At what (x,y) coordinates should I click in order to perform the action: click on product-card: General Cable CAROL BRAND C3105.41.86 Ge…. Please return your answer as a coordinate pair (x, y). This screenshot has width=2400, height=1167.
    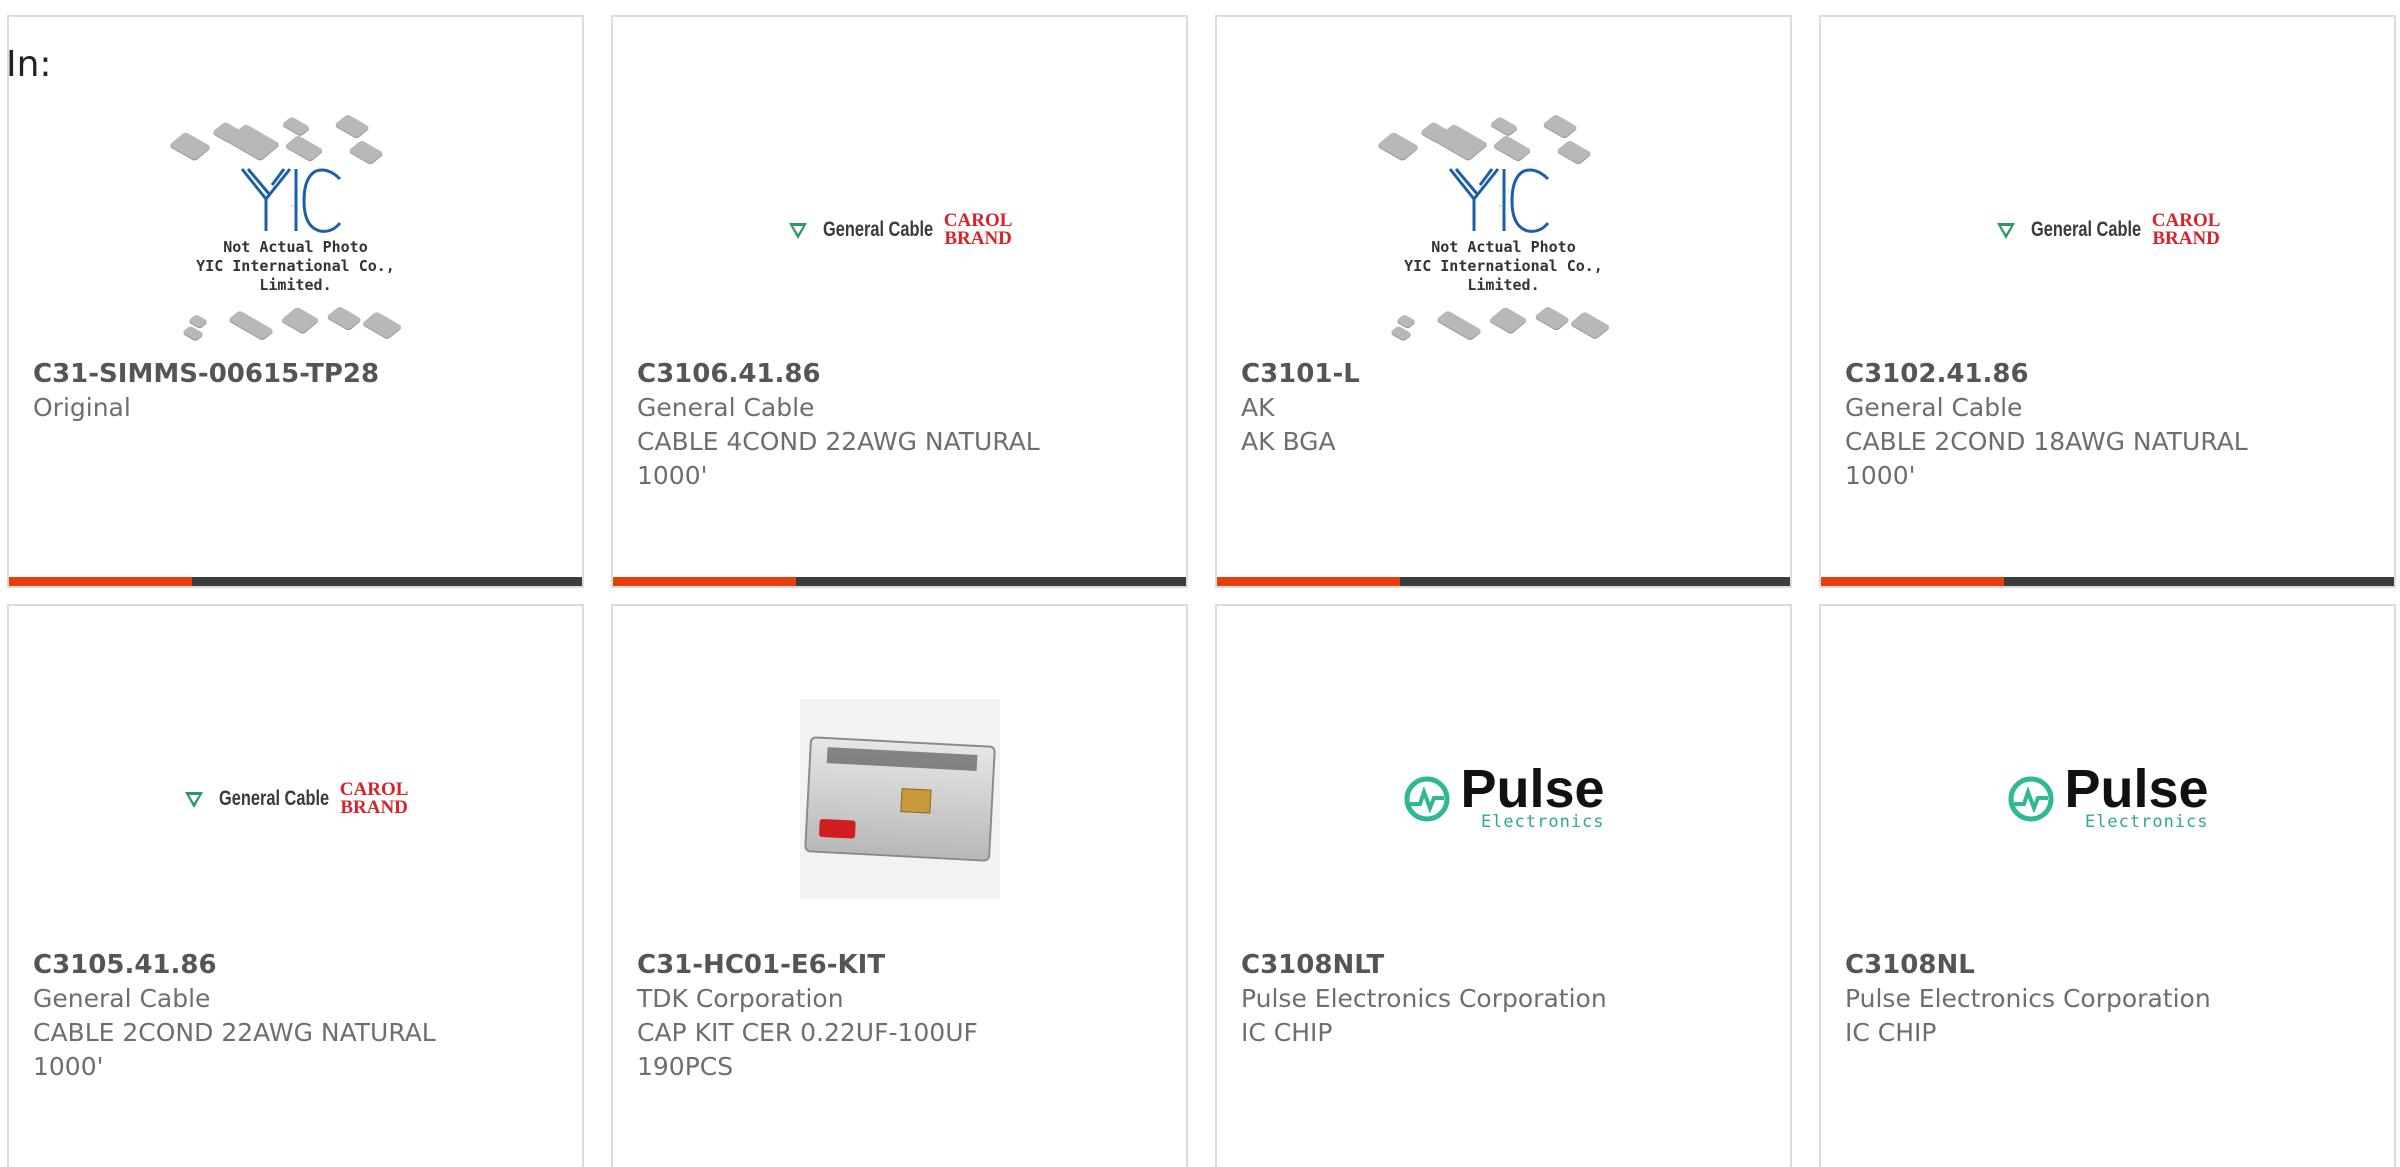
    Looking at the image, I should click on (295, 885).